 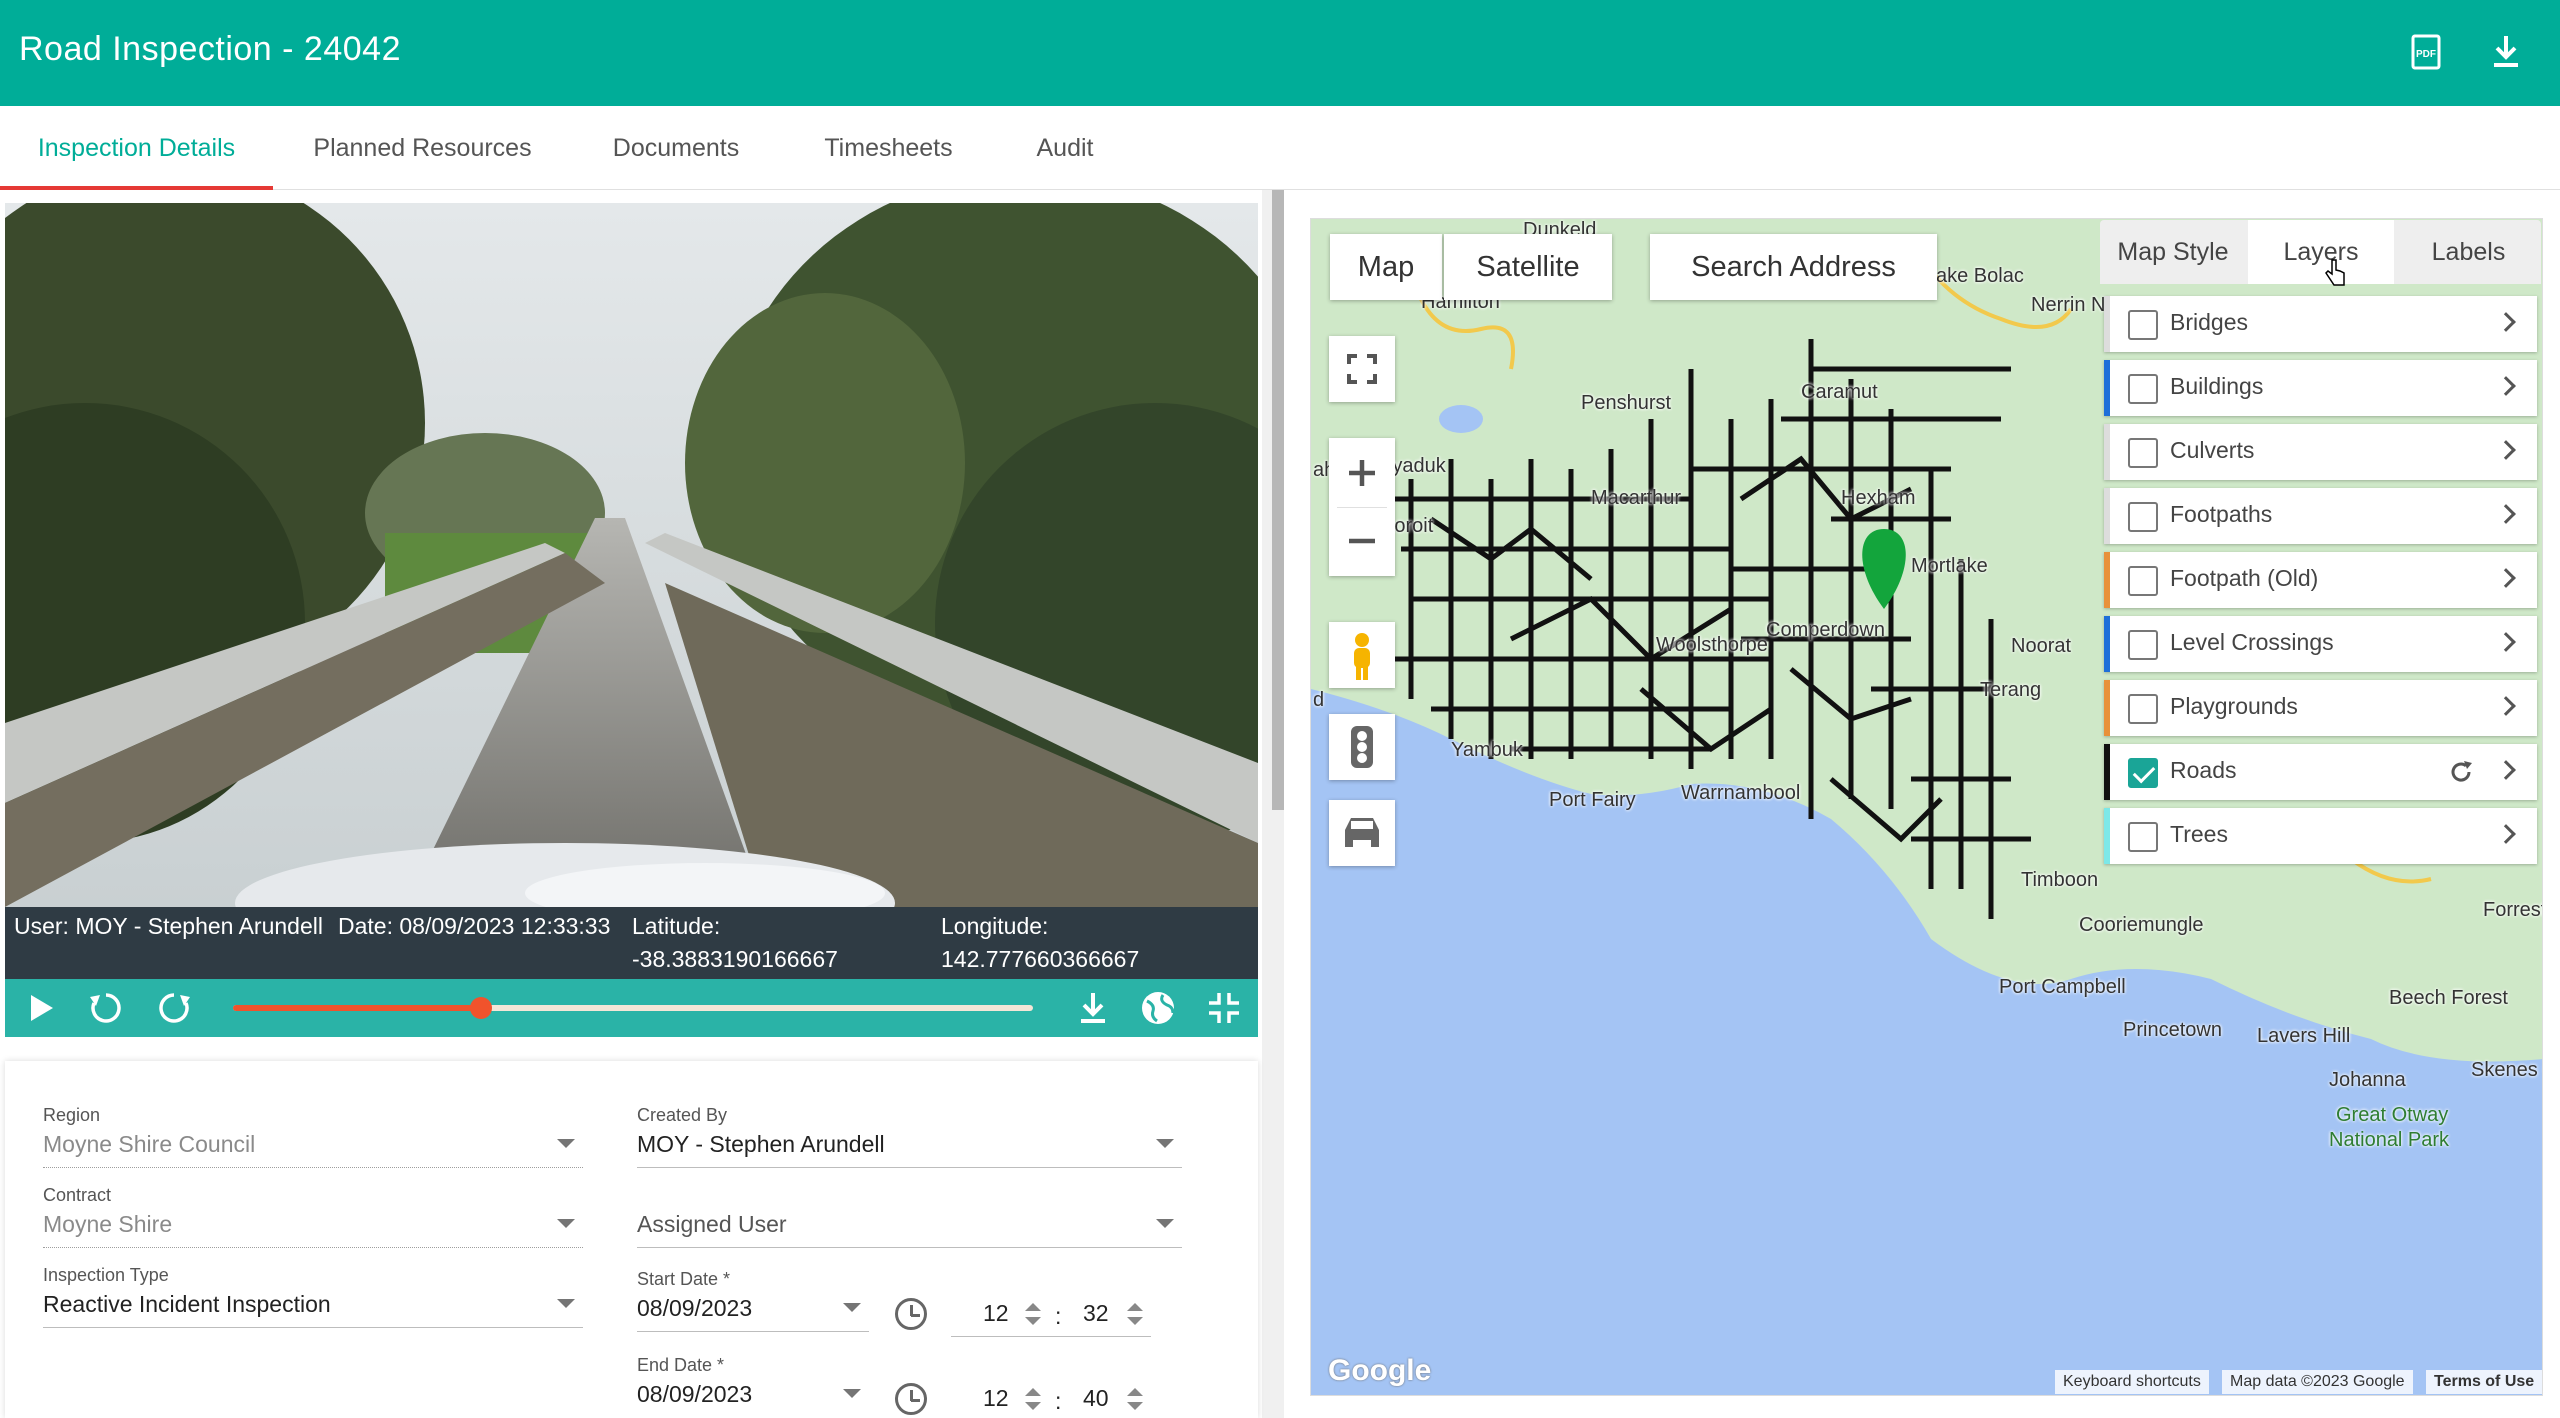 What do you see at coordinates (1158, 1008) in the screenshot?
I see `globe-icon` at bounding box center [1158, 1008].